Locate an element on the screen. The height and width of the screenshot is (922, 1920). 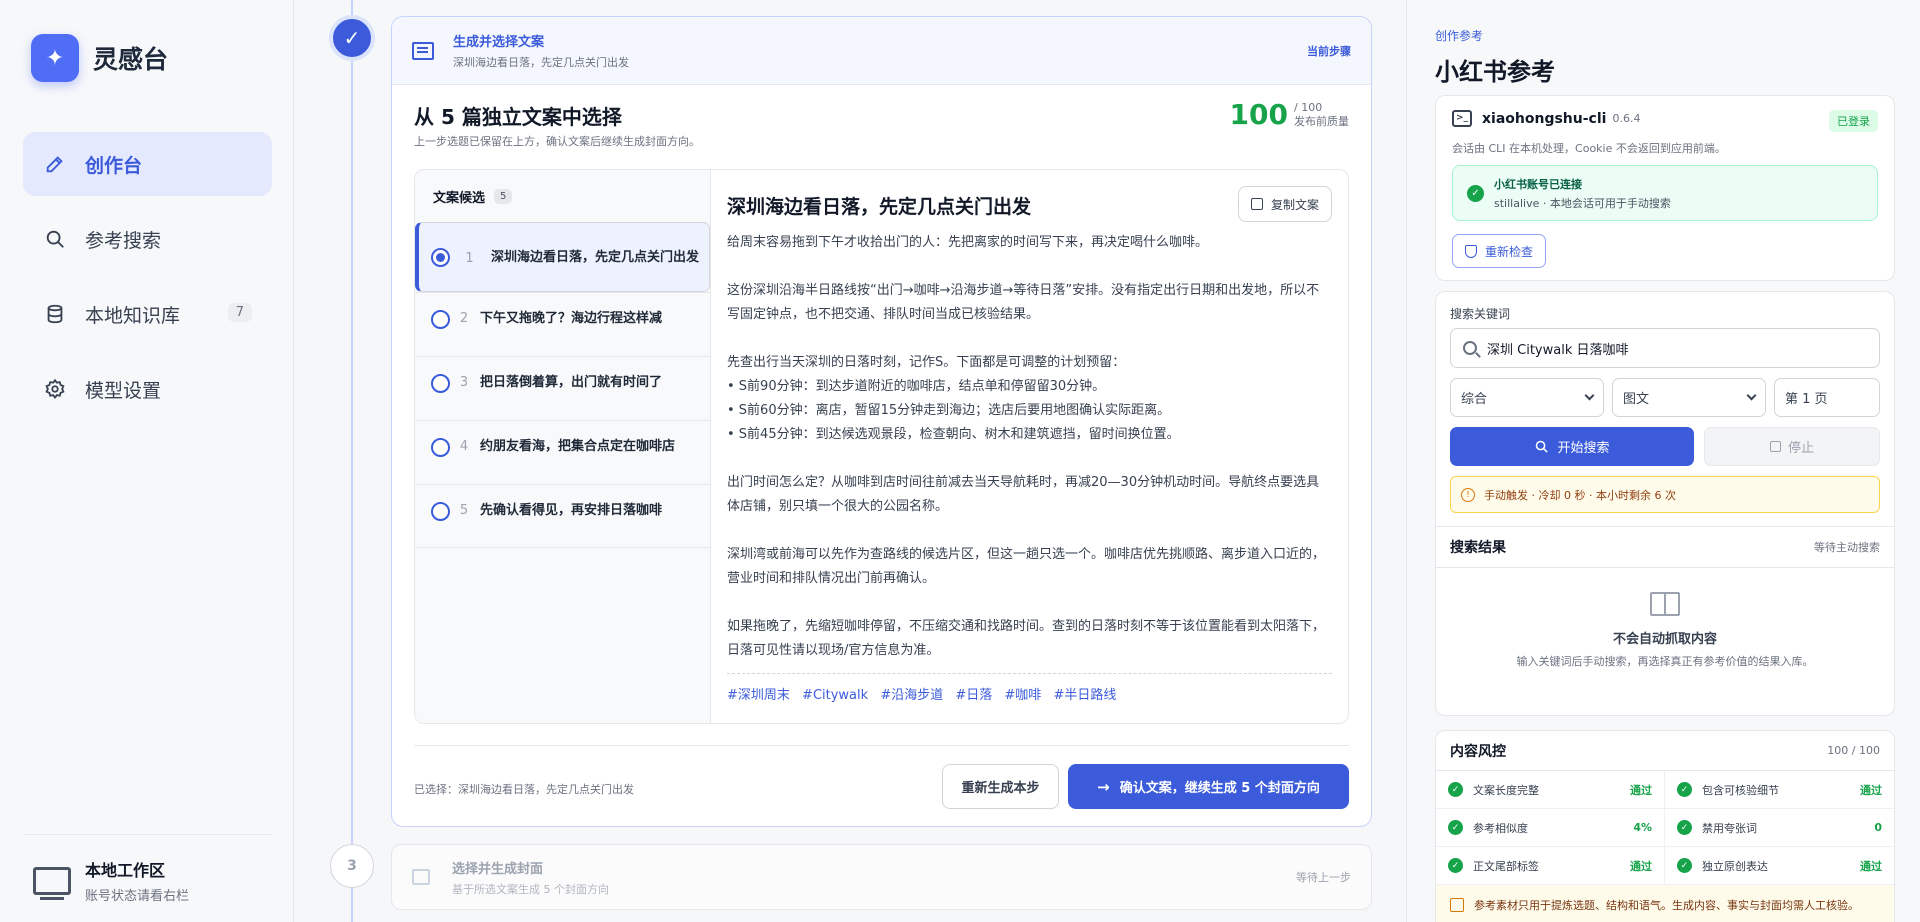
sidebar-item-reference-search: 参考搜索 is located at coordinates (147, 239).